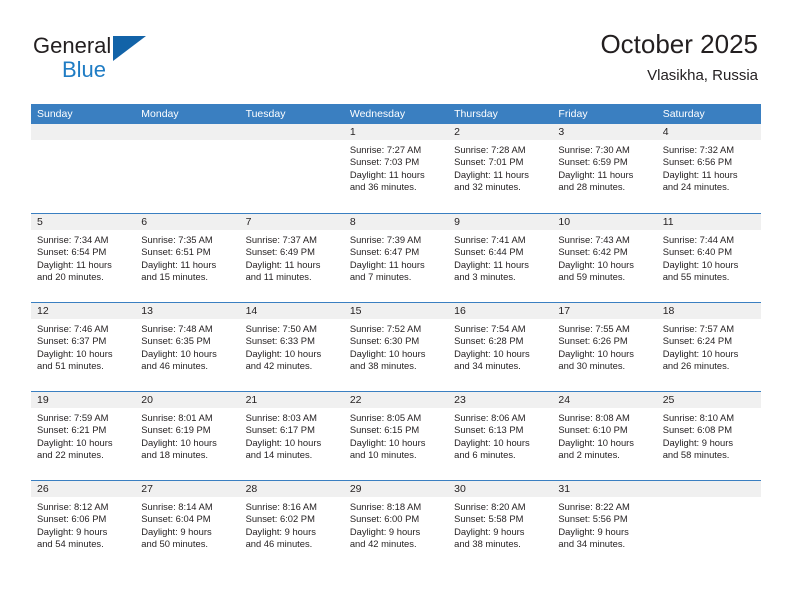 The width and height of the screenshot is (792, 612). What do you see at coordinates (174, 277) in the screenshot?
I see `day-detail-line: and 15 minutes.` at bounding box center [174, 277].